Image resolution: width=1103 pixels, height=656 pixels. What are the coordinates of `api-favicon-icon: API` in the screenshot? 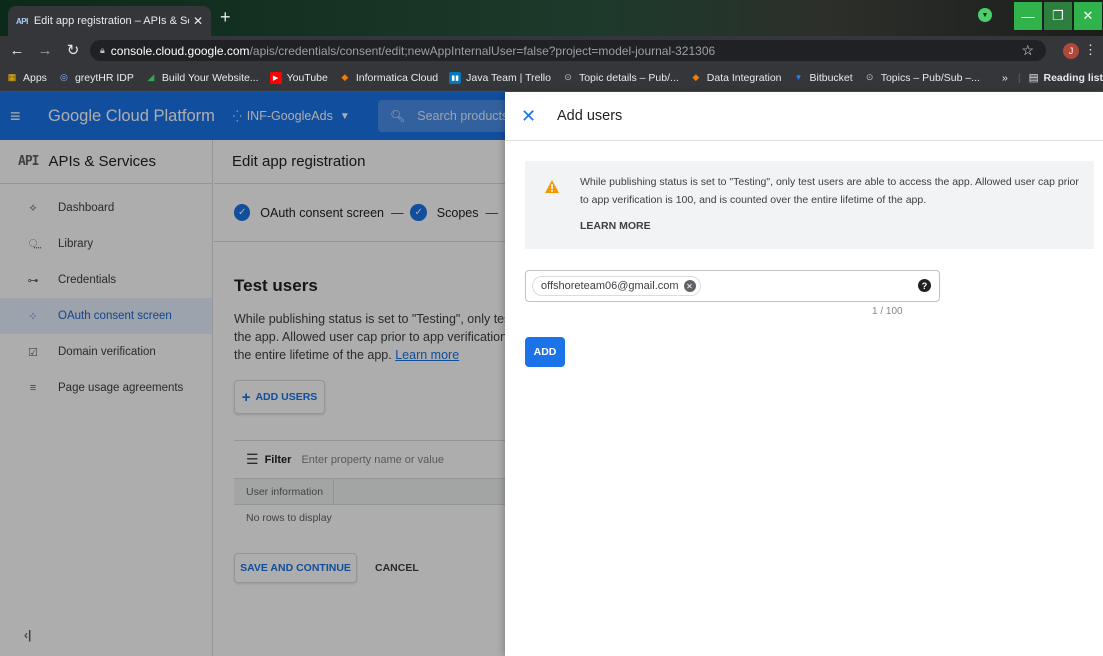 It's located at (22, 21).